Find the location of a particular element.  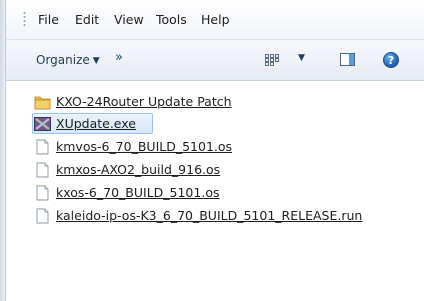

file-name: kxos-6_70_BUILD_5101.os is located at coordinates (138, 192).